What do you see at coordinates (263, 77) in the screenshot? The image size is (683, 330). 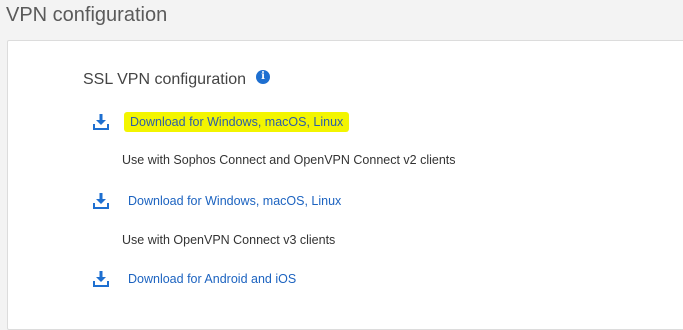 I see `info-icon: i` at bounding box center [263, 77].